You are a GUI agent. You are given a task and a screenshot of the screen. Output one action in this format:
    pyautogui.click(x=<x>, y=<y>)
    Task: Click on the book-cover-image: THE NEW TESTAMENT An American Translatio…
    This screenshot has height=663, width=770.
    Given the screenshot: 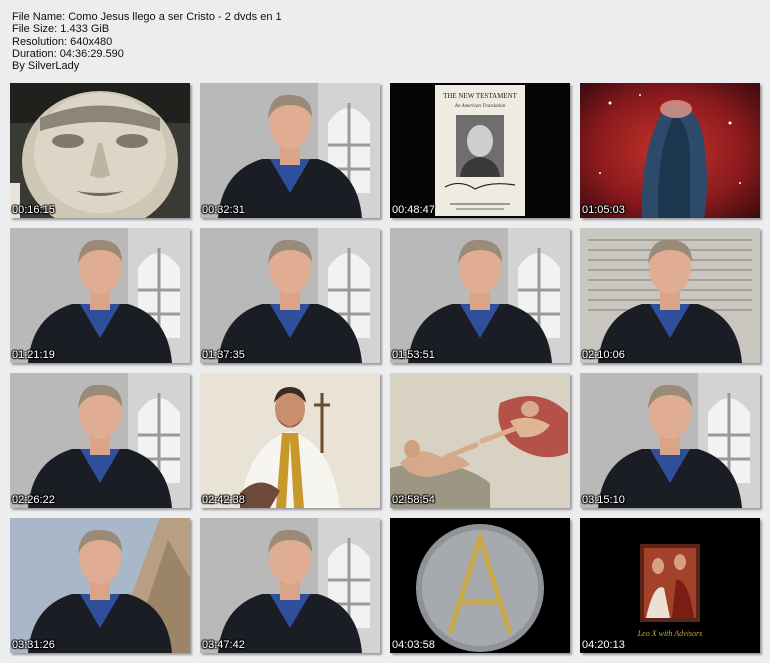 What is the action you would take?
    pyautogui.click(x=480, y=150)
    